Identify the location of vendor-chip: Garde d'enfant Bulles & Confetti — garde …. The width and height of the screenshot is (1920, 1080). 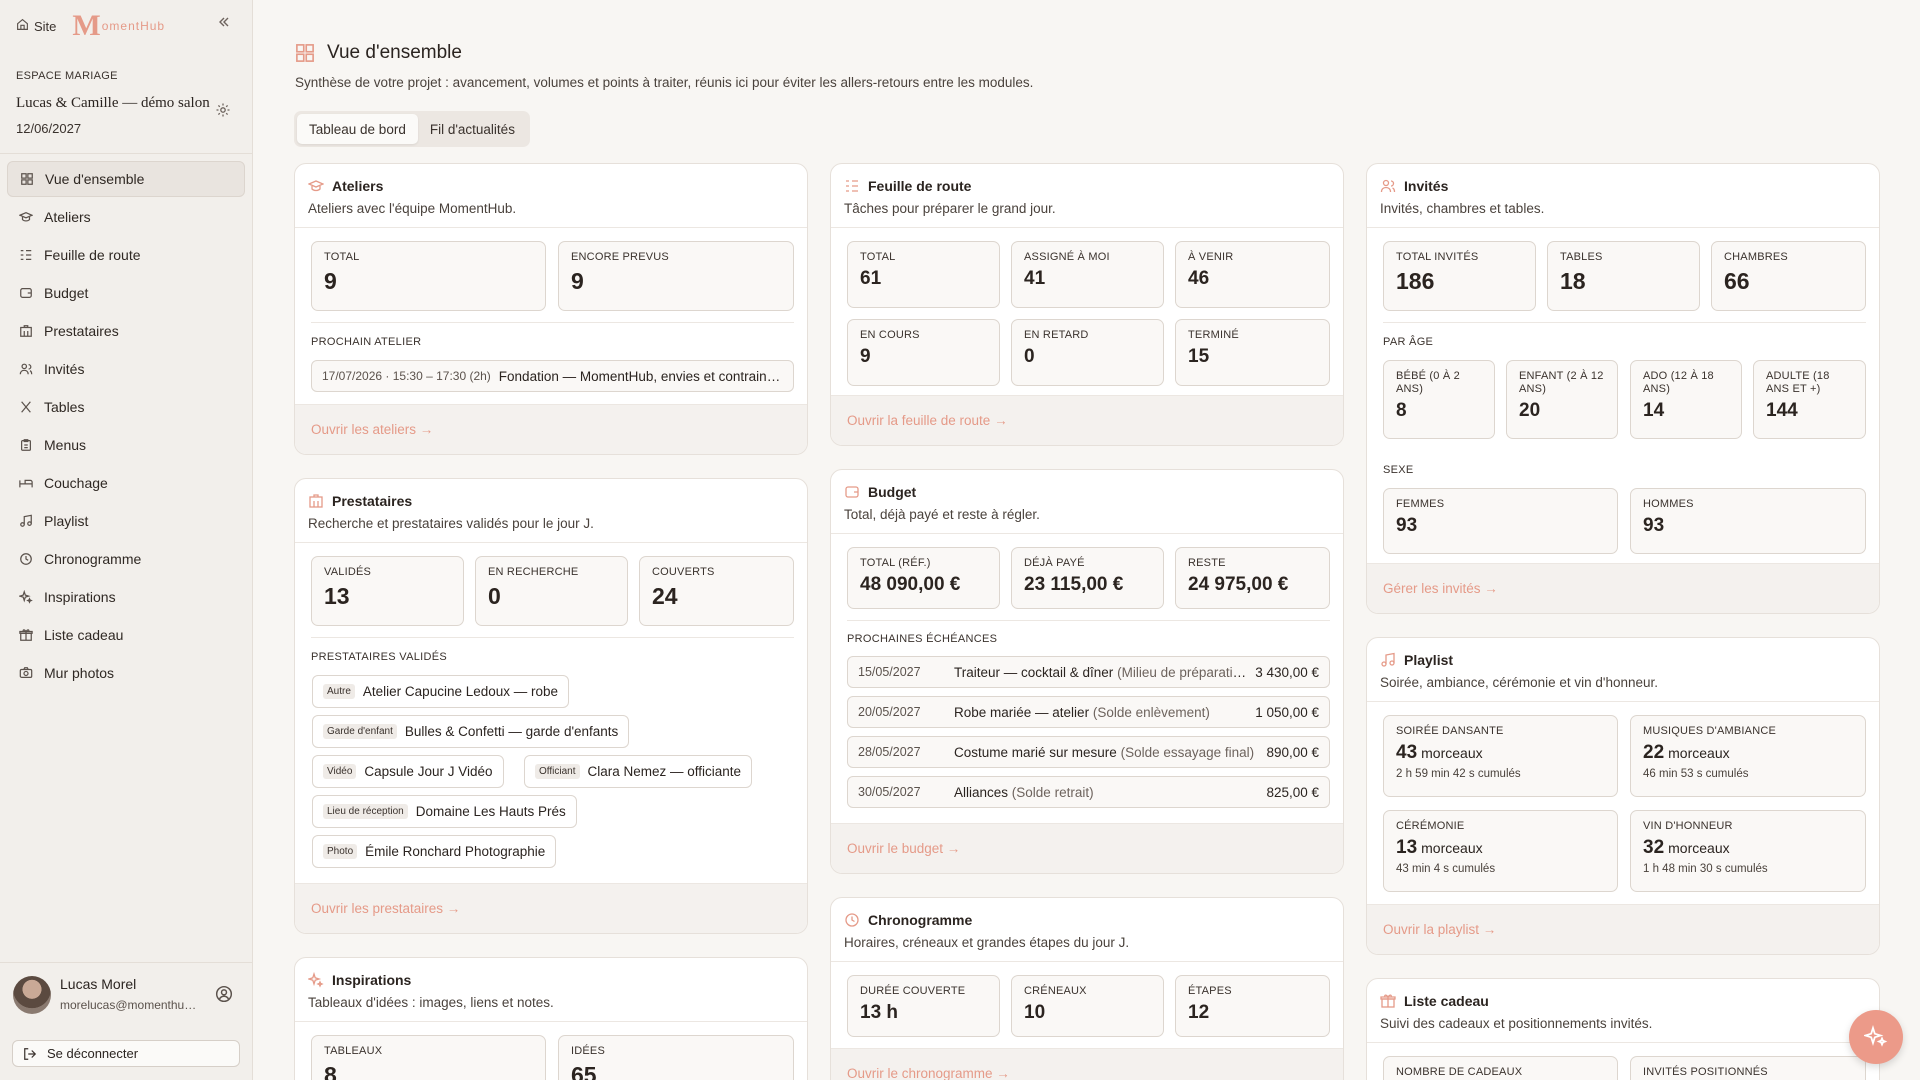
(471, 731).